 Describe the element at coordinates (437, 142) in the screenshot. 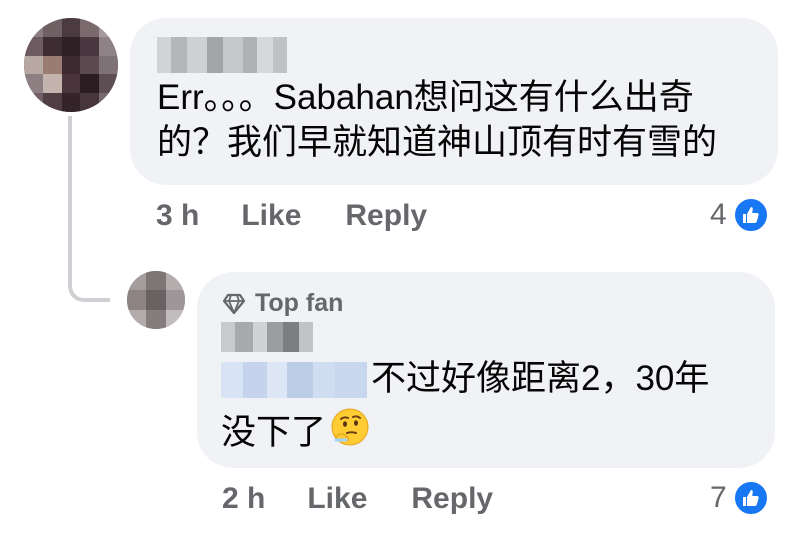

I see `comment-text-line-2: 的？我们早就知道神山顶有时有雪的` at that location.